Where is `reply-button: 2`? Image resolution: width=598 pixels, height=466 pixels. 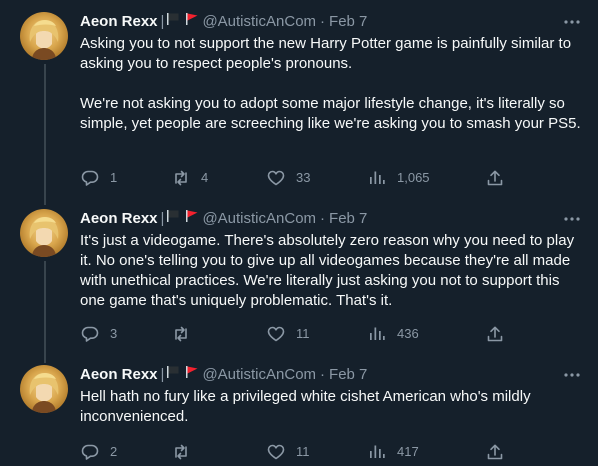 reply-button: 2 is located at coordinates (98, 452).